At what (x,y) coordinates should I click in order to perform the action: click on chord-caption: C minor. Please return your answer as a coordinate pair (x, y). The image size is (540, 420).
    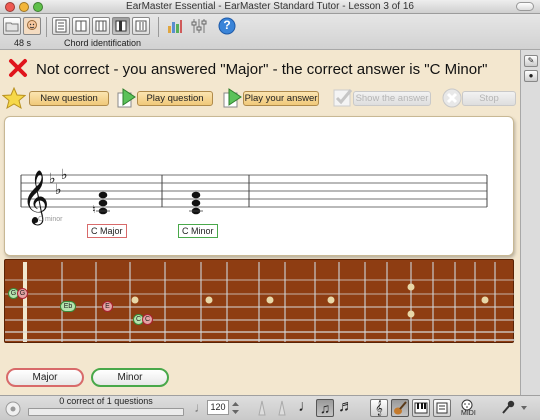
    Looking at the image, I should click on (50, 219).